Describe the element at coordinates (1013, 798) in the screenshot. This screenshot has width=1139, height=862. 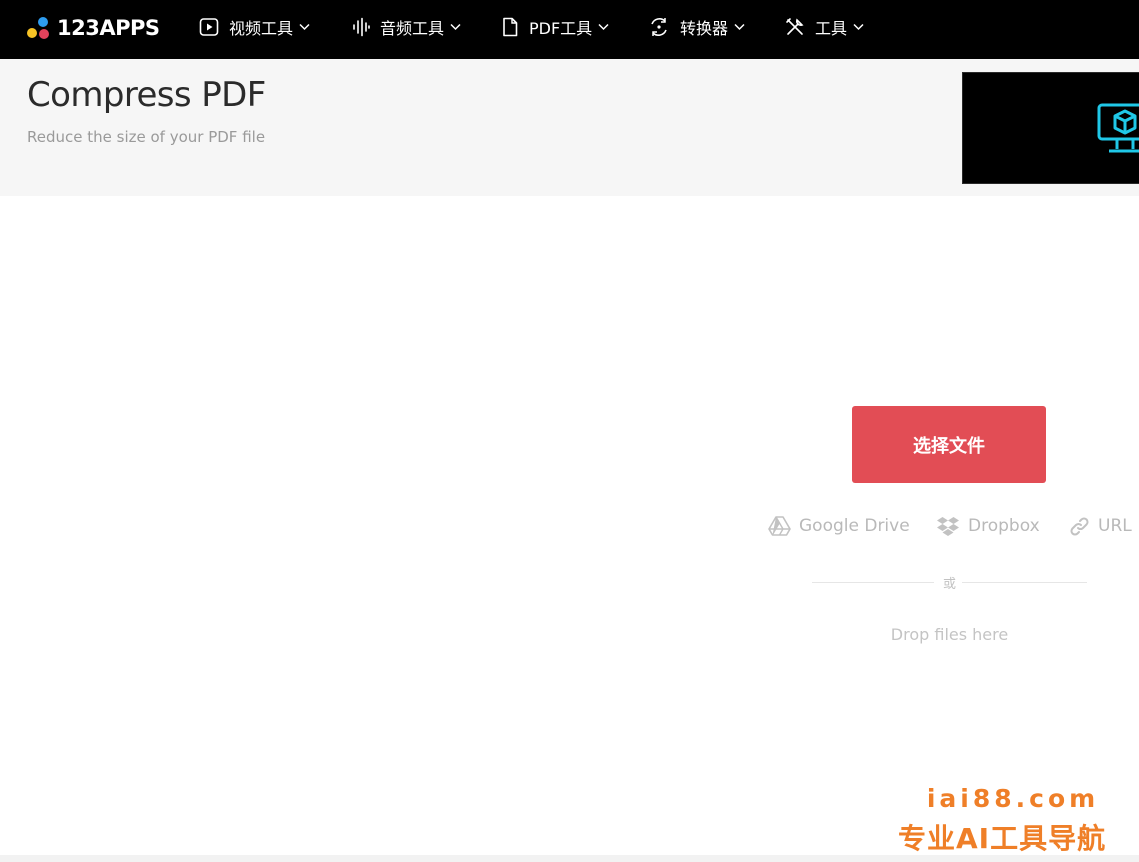
I see `watermark-domain: iai88.com` at that location.